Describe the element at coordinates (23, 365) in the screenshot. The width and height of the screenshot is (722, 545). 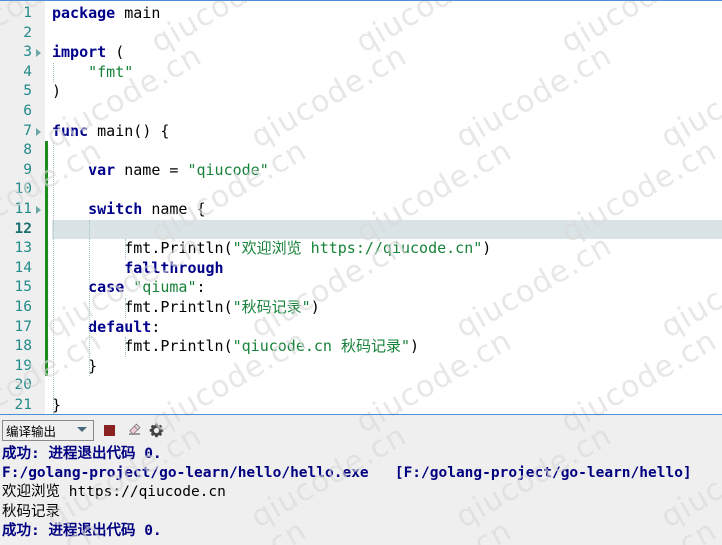
I see `line-number: 19` at that location.